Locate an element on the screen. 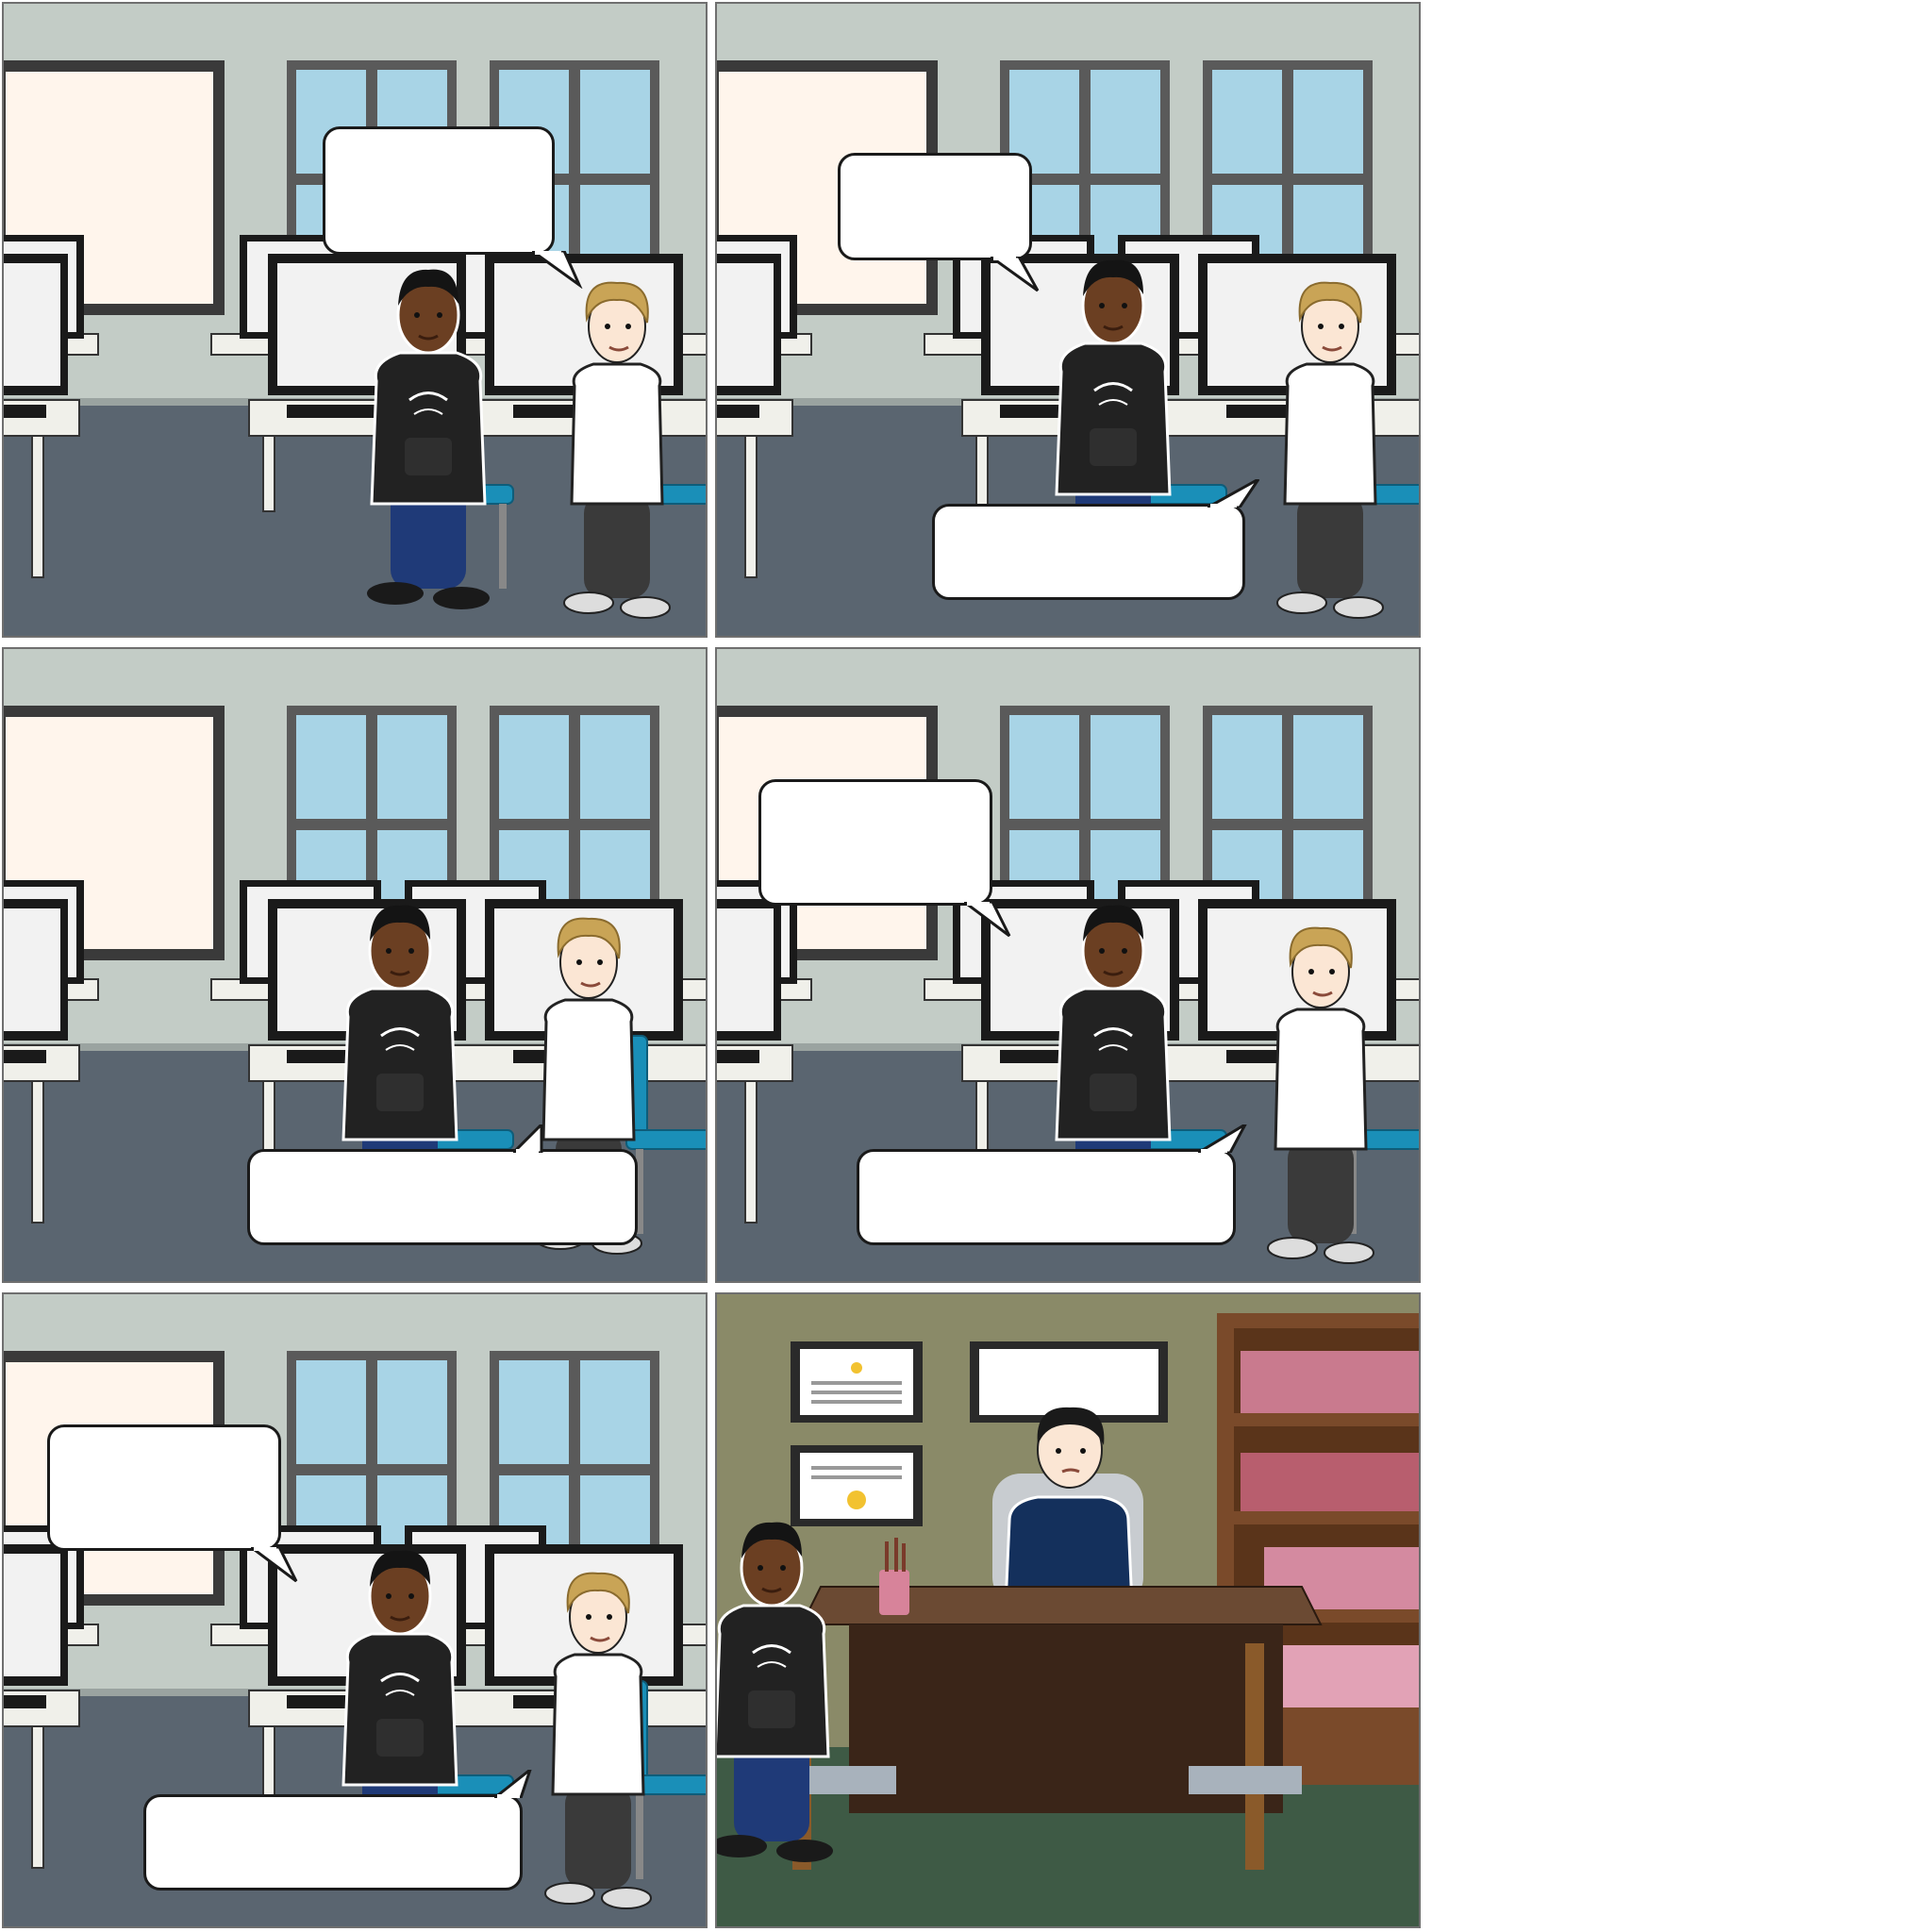 This screenshot has height=1932, width=1932. panel-1-scene is located at coordinates (355, 320).